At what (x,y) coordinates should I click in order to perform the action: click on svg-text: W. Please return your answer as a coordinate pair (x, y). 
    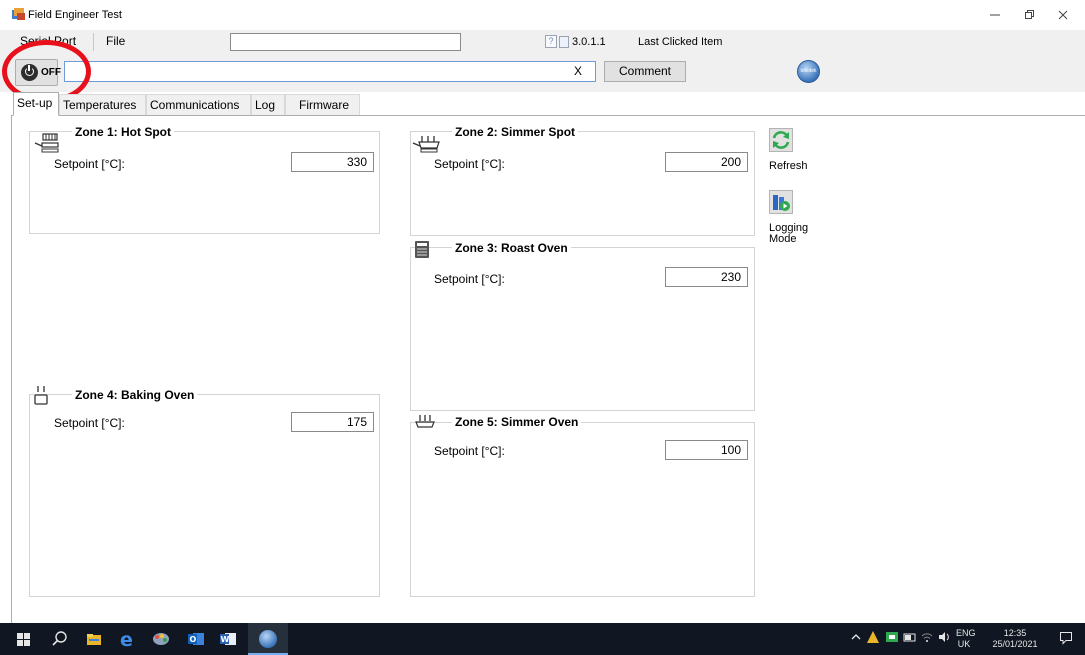
    Looking at the image, I should click on (225, 639).